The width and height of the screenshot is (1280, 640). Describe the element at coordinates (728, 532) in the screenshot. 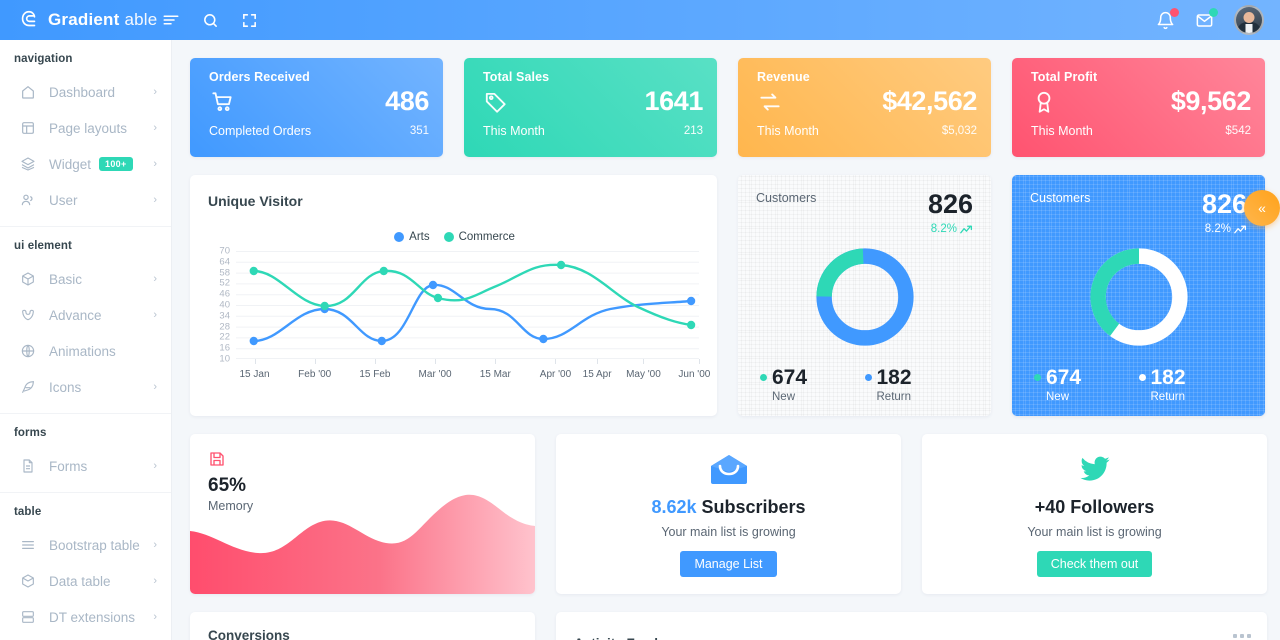

I see `subscribers-subtitle: Your main list is growing` at that location.